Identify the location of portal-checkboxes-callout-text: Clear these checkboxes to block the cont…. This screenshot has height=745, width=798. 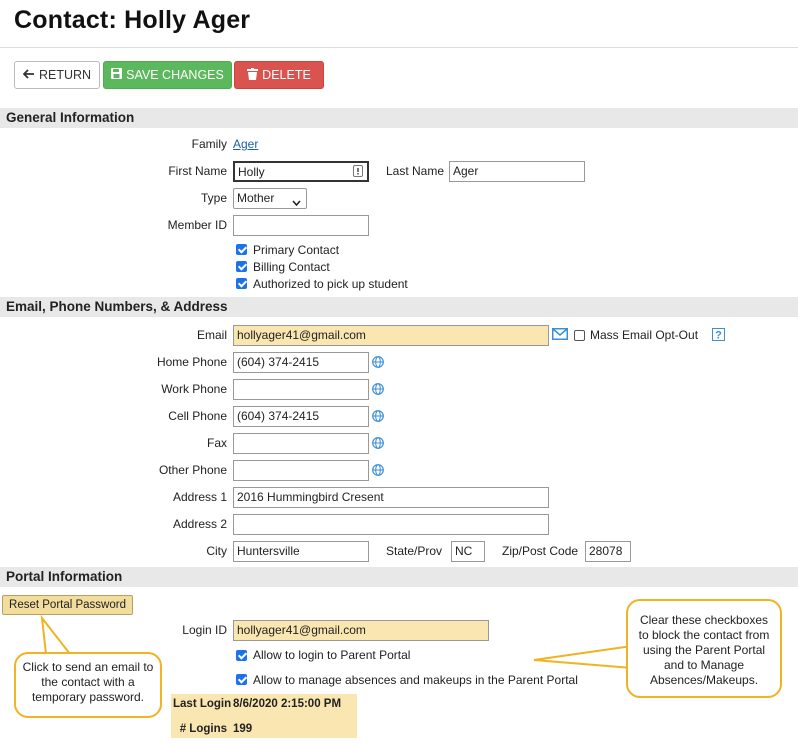
(704, 650).